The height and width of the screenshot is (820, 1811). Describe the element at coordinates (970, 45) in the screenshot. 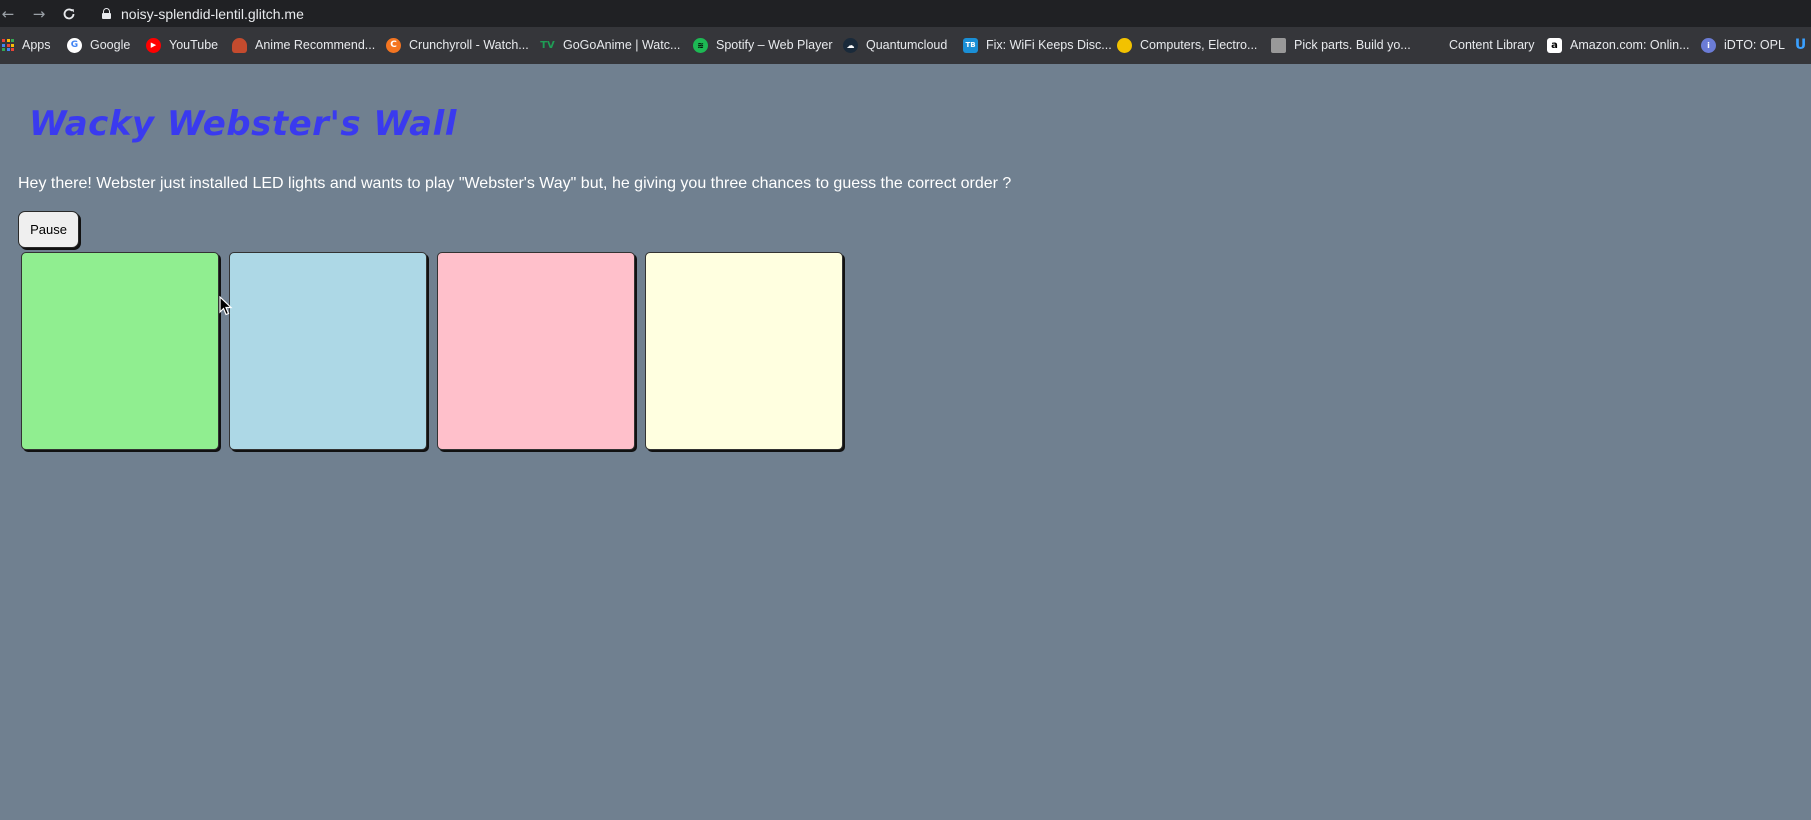

I see `tb-icon: TB` at that location.